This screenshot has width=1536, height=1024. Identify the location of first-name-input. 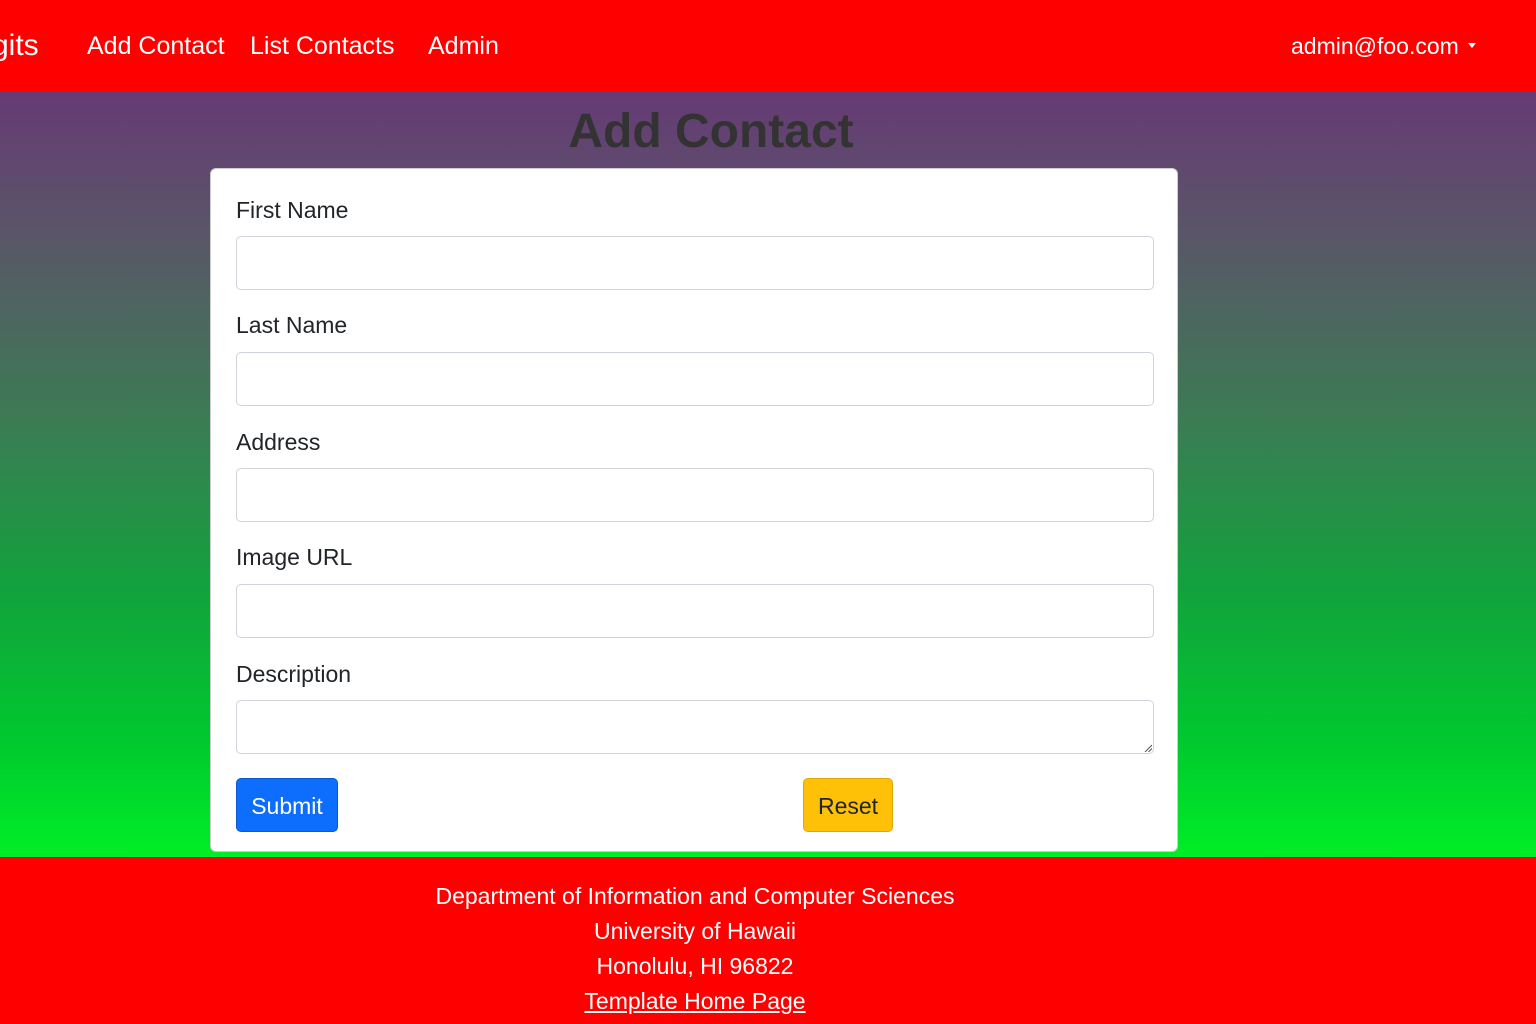
(695, 263).